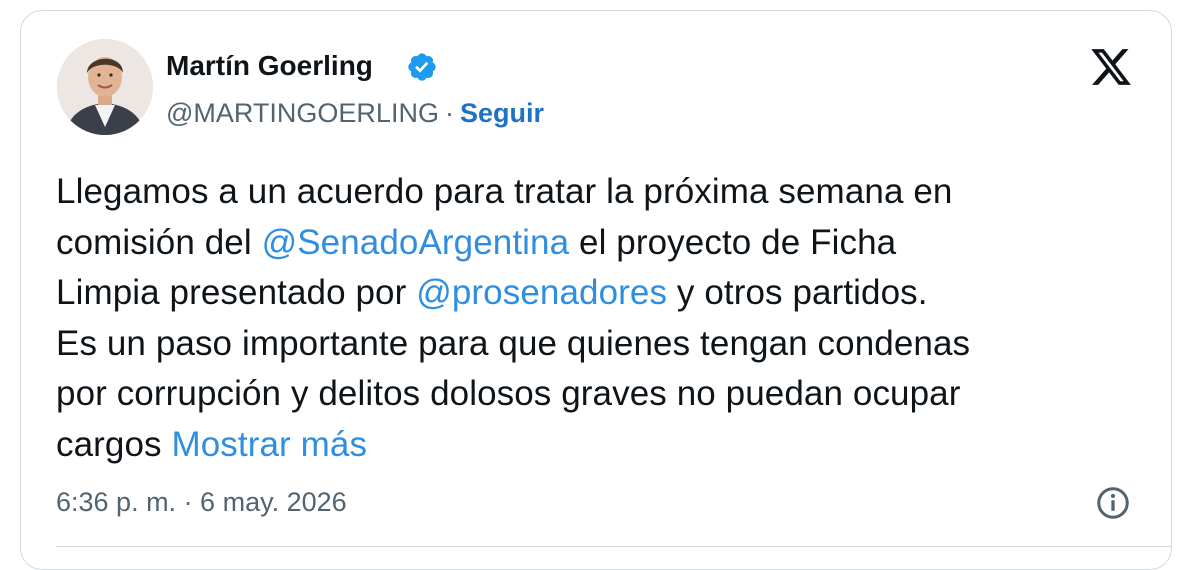  Describe the element at coordinates (603, 445) in the screenshot. I see `tweet-line-6: cargos Mostrar más` at that location.